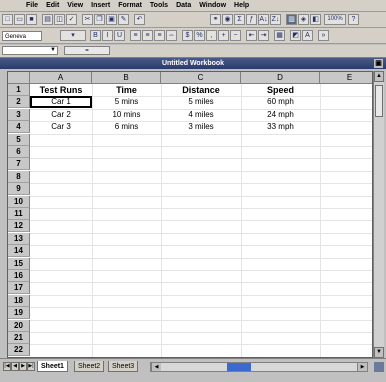 This screenshot has width=386, height=382. I want to click on menu-tools: Tools, so click(159, 5).